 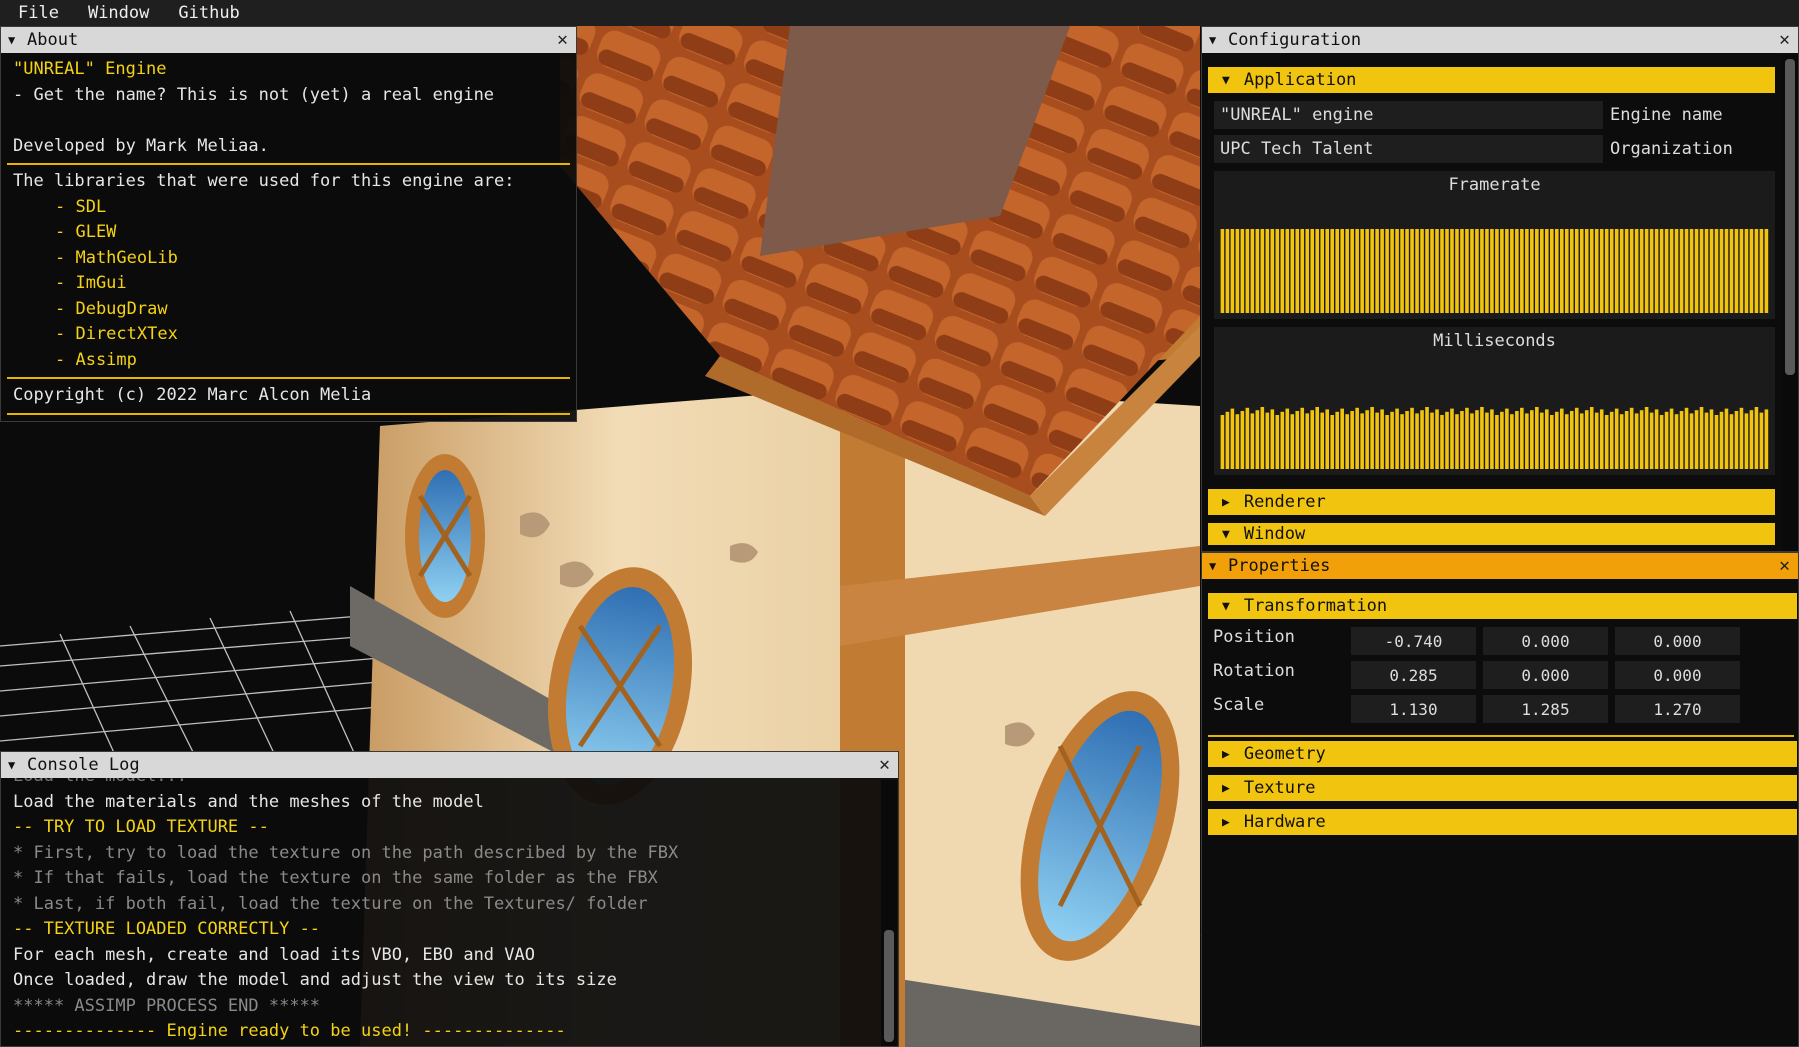 I want to click on header-transformation: ▼ Transformation, so click(x=1502, y=606).